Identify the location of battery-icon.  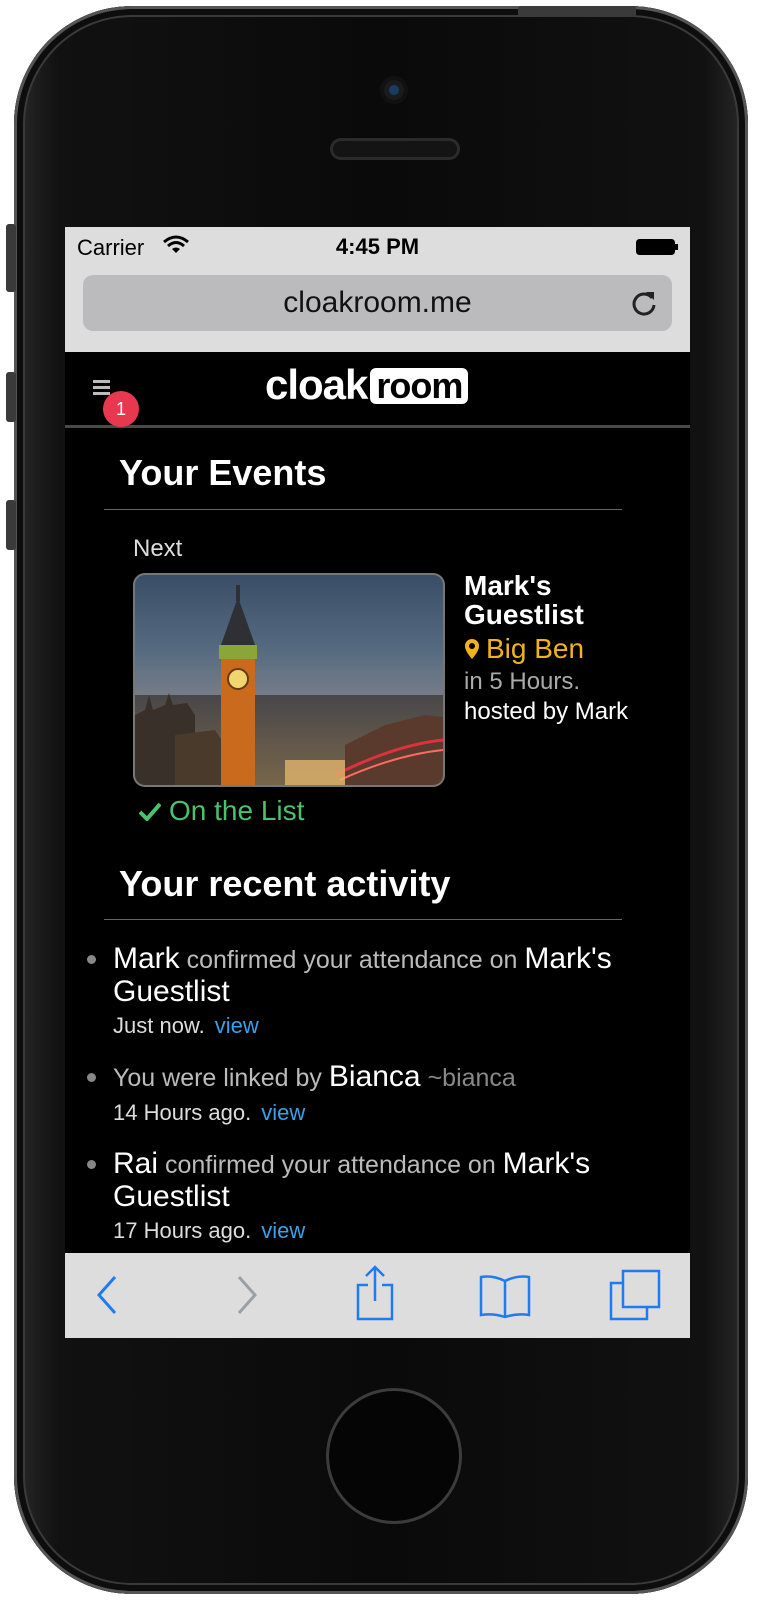
(657, 247).